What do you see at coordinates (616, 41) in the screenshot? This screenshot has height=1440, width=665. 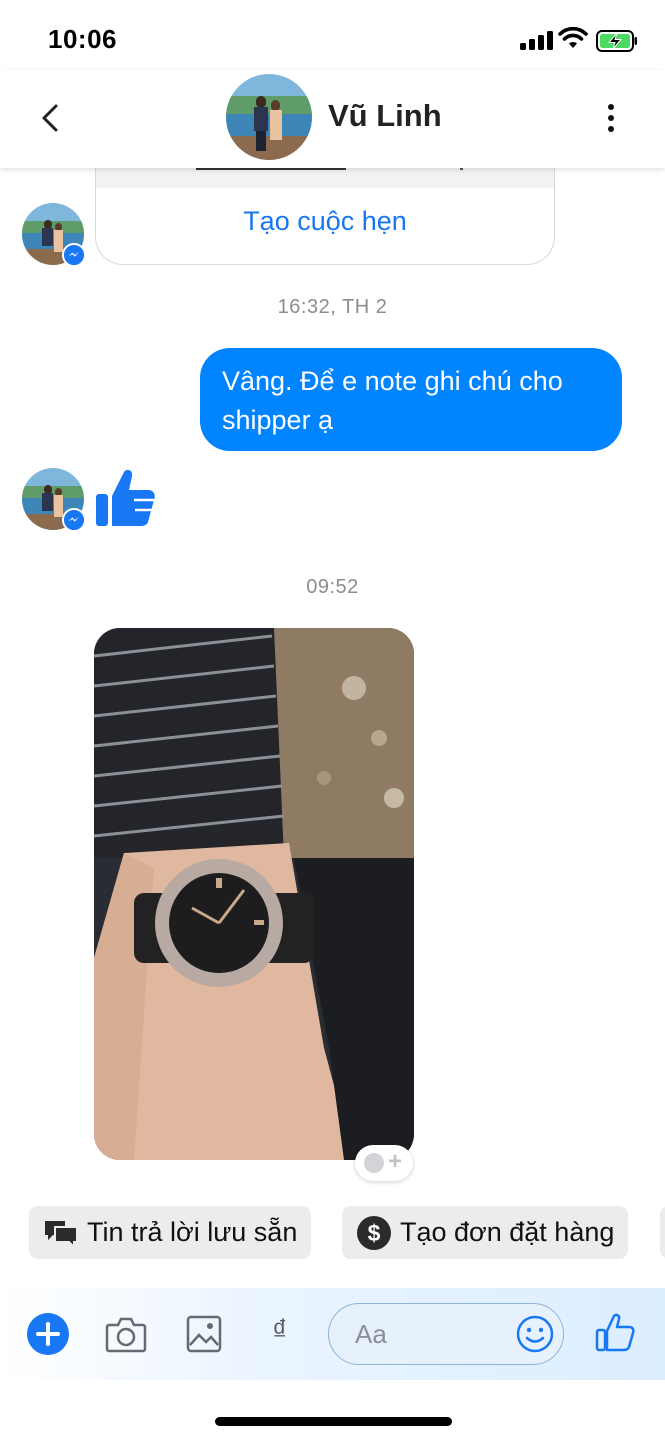 I see `battery-charging-icon` at bounding box center [616, 41].